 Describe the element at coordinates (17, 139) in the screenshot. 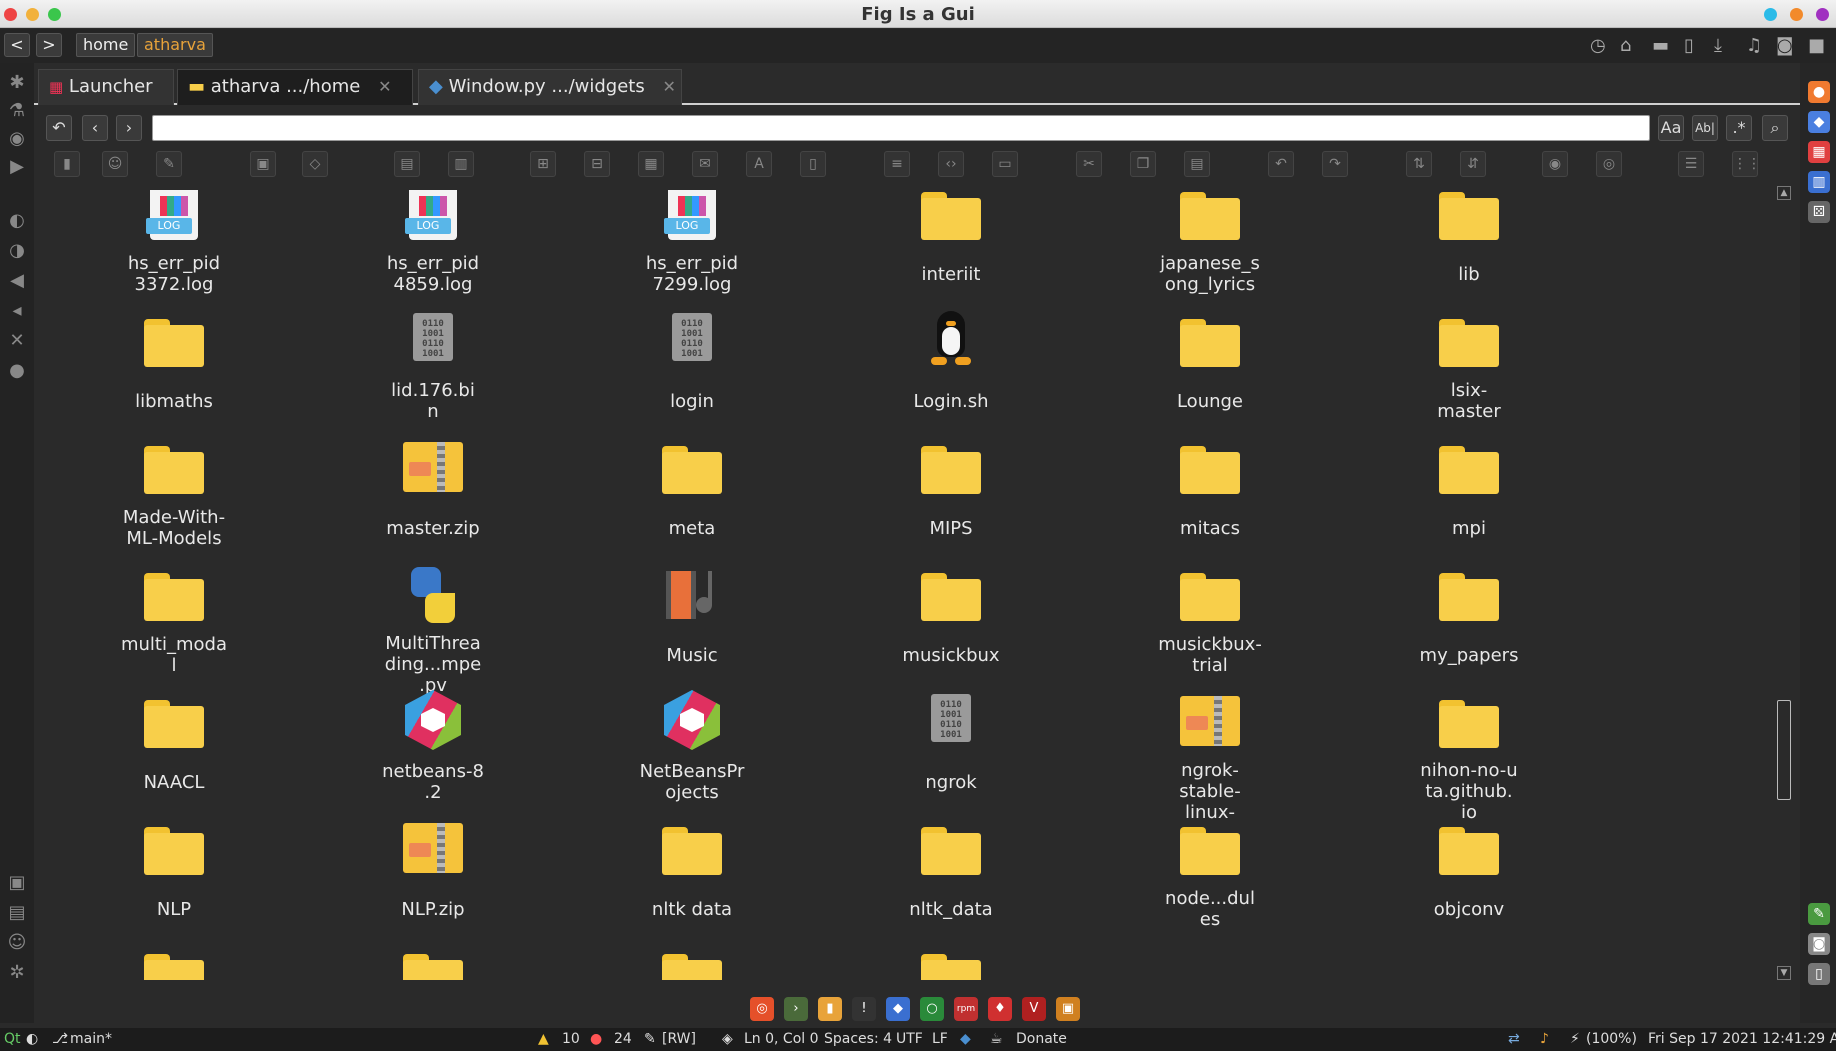

I see `github-icon: ◉` at that location.